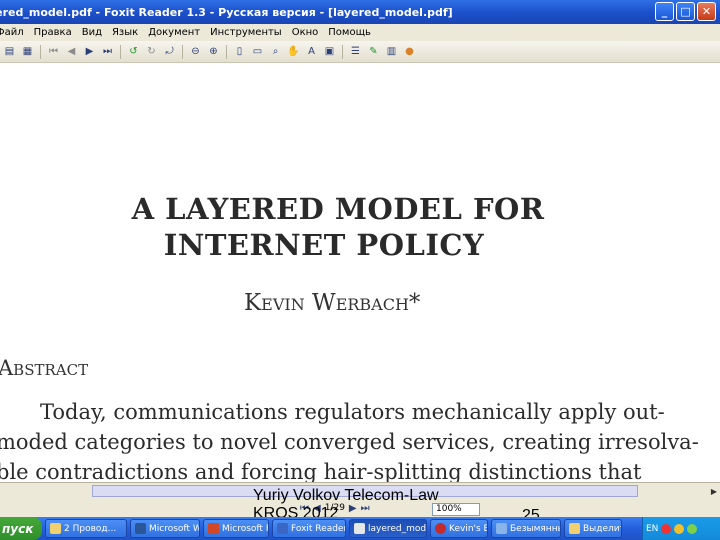 This screenshot has height=540, width=720. I want to click on go-back-icon: ↺, so click(133, 51).